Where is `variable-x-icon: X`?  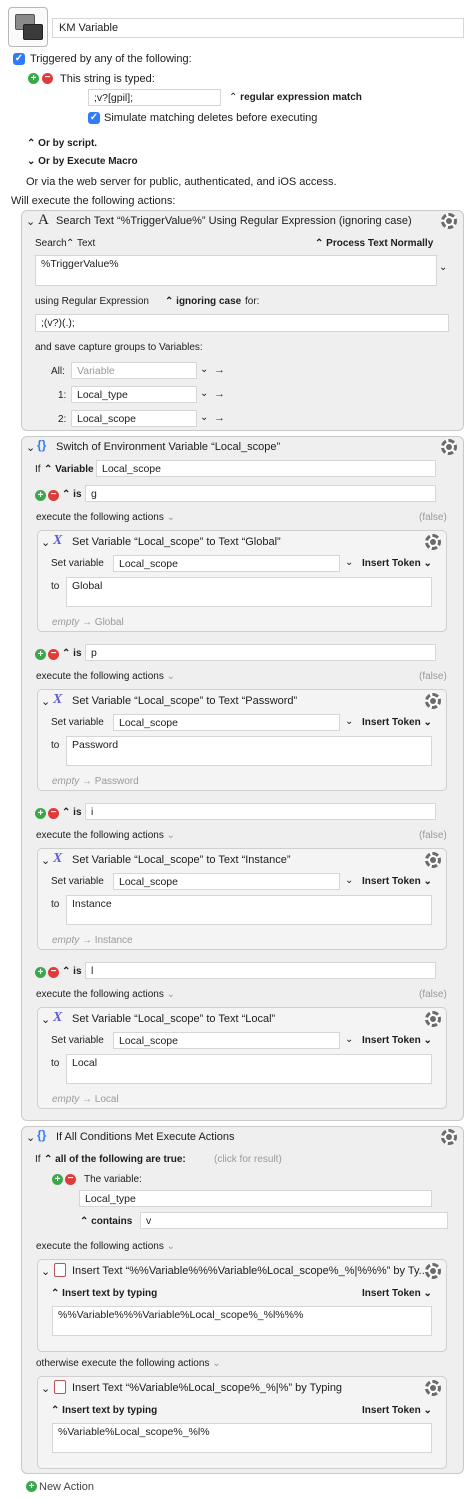 variable-x-icon: X is located at coordinates (58, 858).